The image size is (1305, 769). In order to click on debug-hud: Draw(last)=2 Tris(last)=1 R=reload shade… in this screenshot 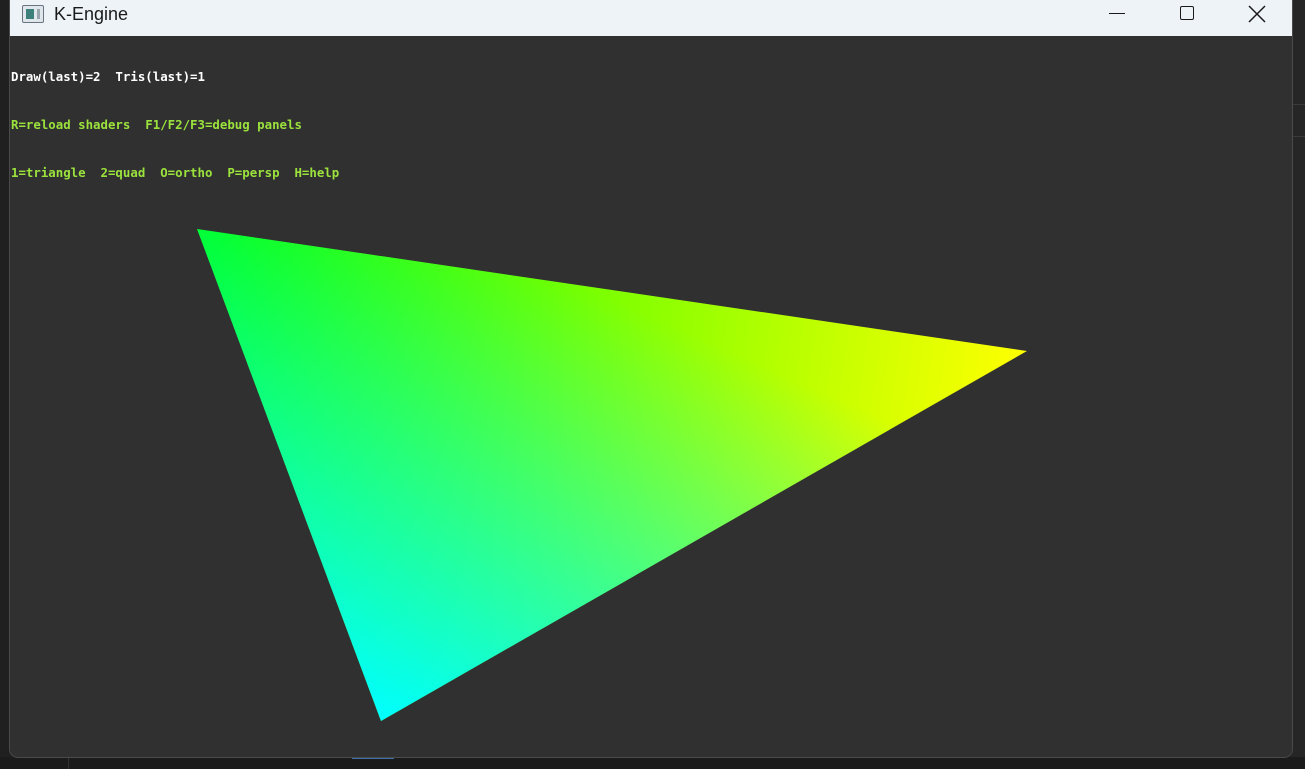, I will do `click(175, 125)`.